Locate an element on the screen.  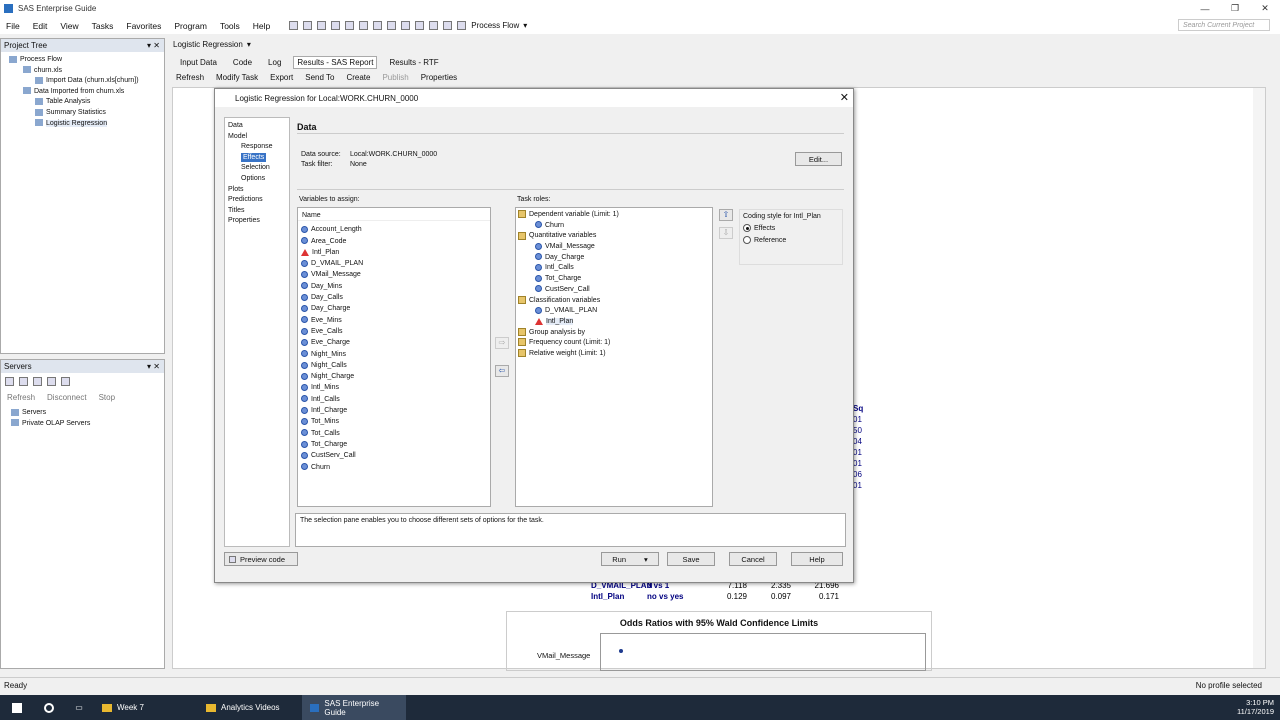
redo-icon is located at coordinates (434, 25).